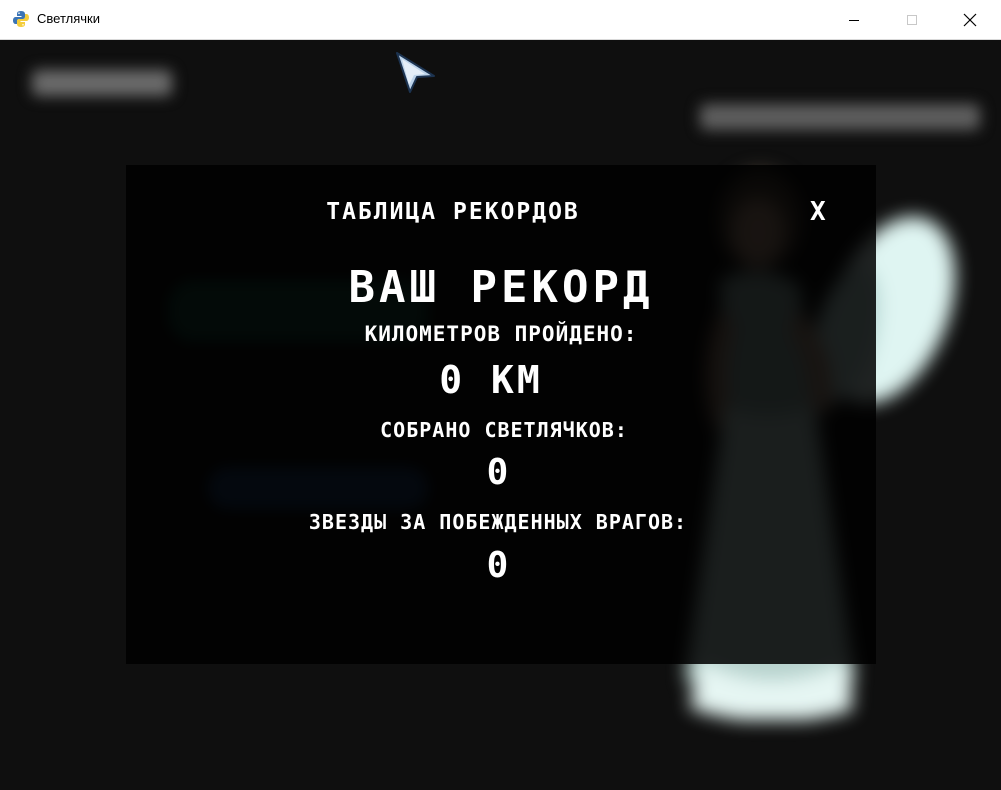 The height and width of the screenshot is (790, 1001). Describe the element at coordinates (498, 522) in the screenshot. I see `enemy-stars-label: ЗВЕЗДЫ ЗА ПОБЕЖДЕННЫХ ВРАГОВ:` at that location.